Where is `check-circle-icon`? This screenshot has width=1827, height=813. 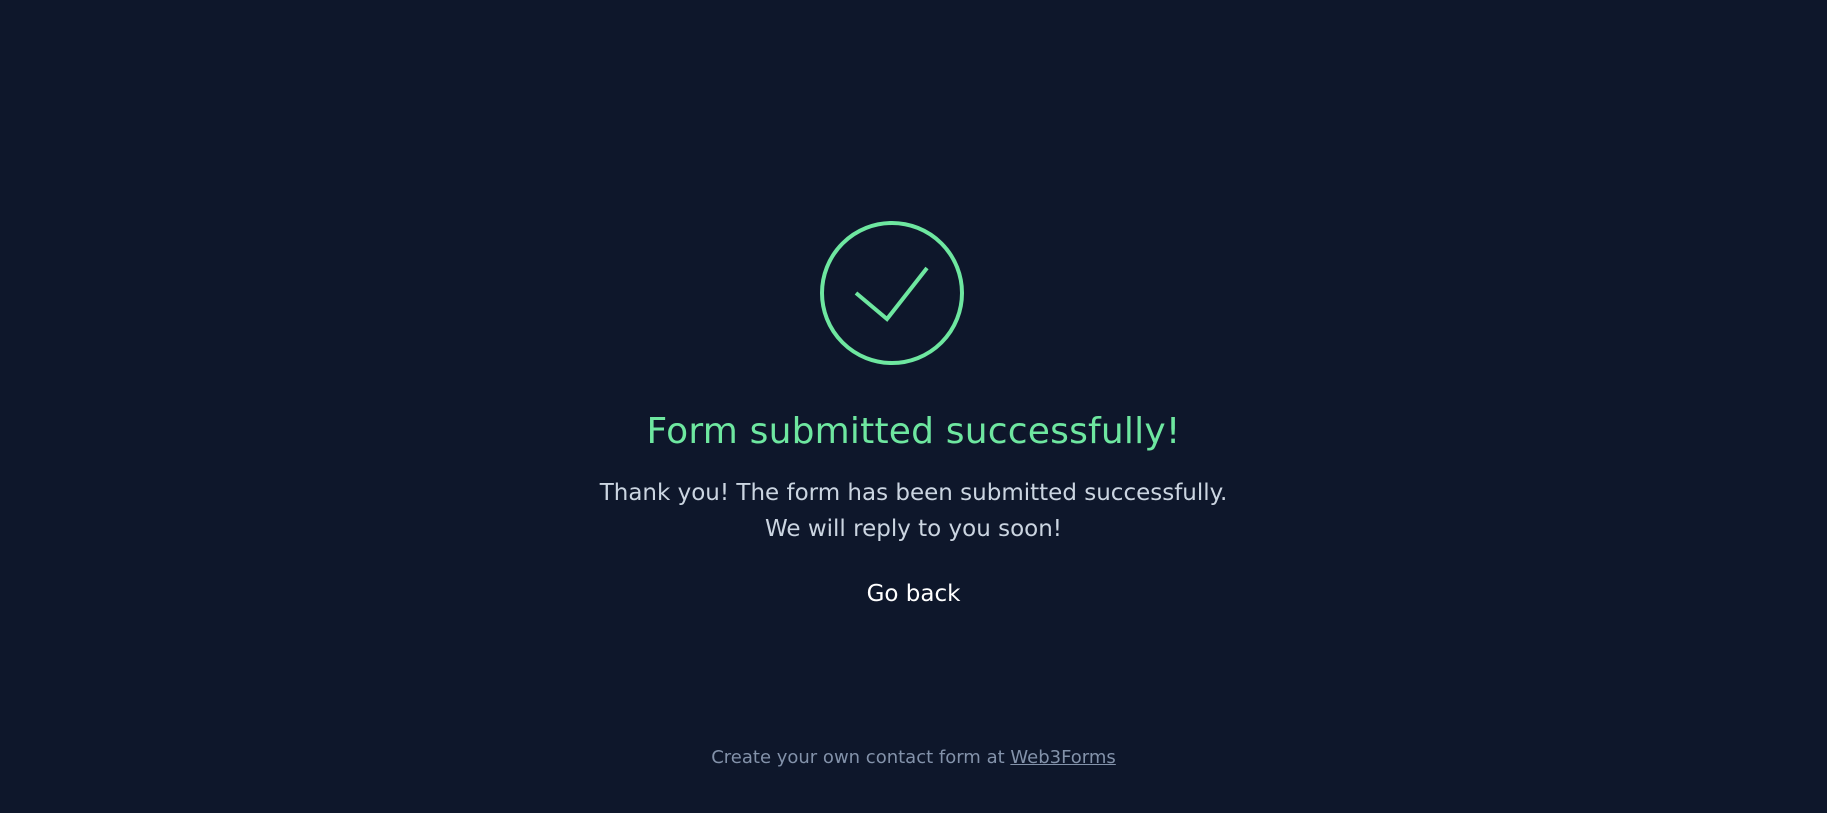
check-circle-icon is located at coordinates (892, 293).